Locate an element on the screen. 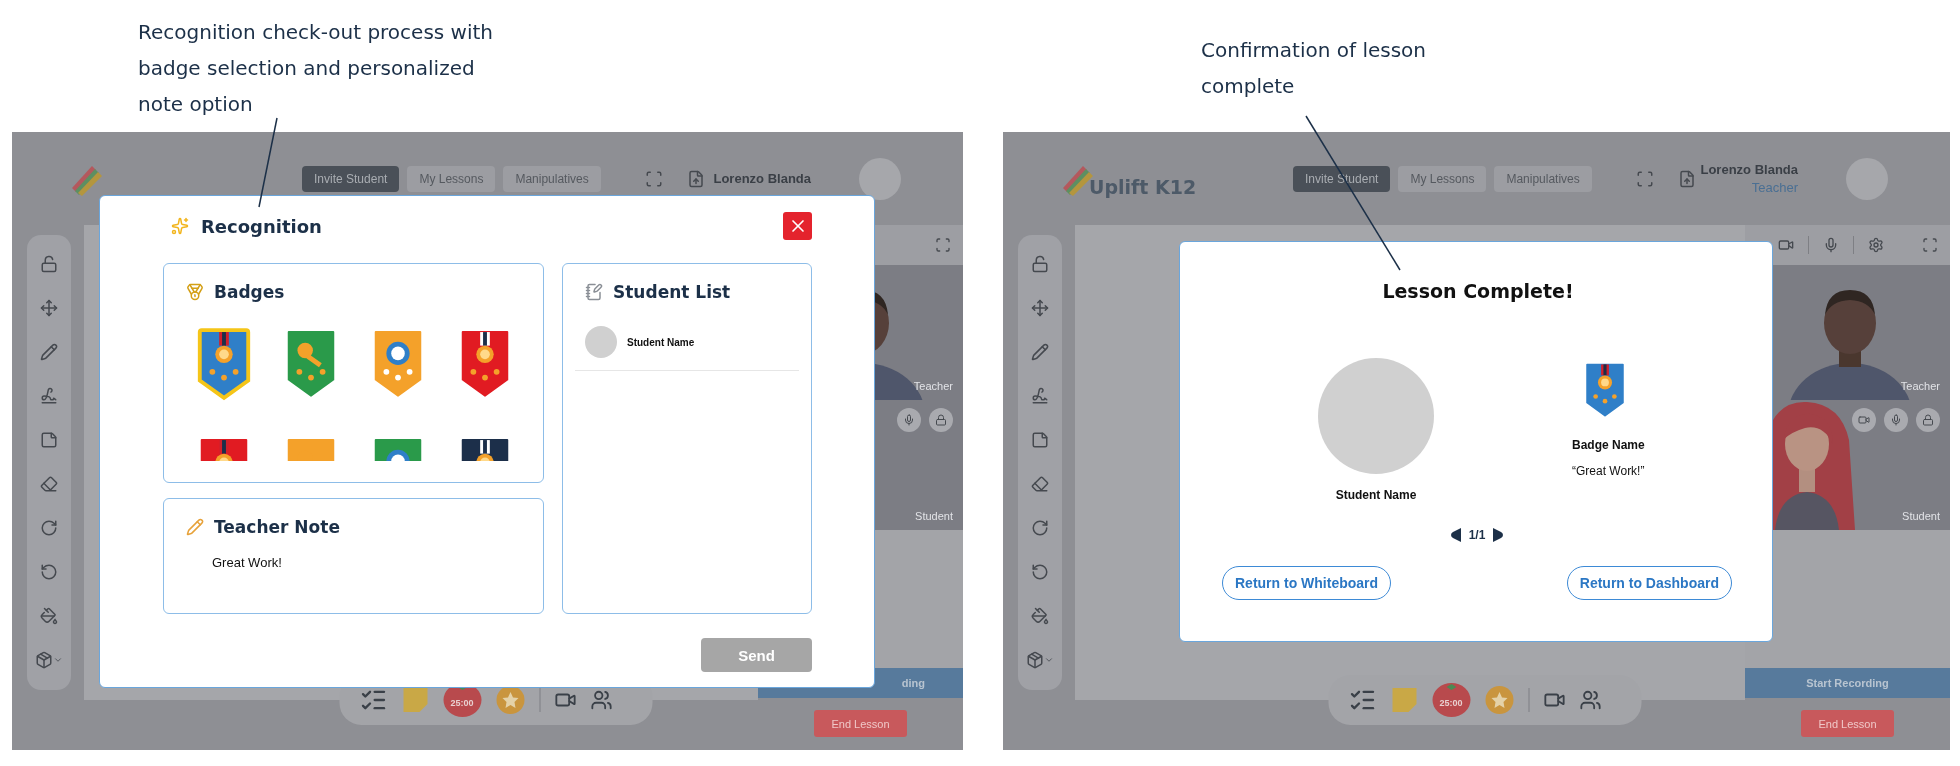 Image resolution: width=1960 pixels, height=766 pixels. leaf-icon is located at coordinates (1451, 687).